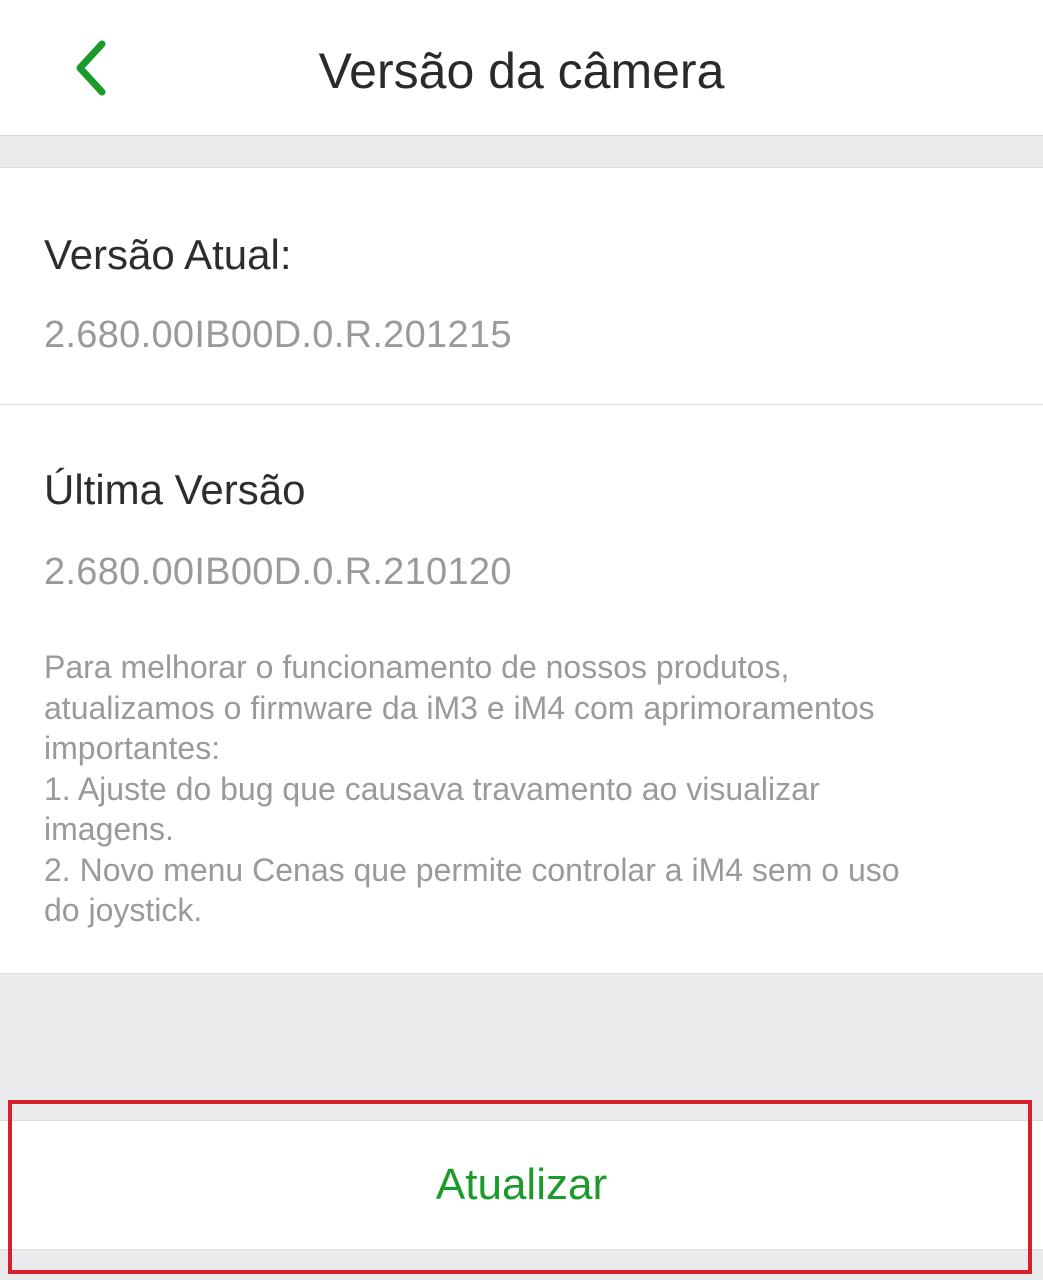 The width and height of the screenshot is (1043, 1280). I want to click on update-bar: Atualizar, so click(521, 1185).